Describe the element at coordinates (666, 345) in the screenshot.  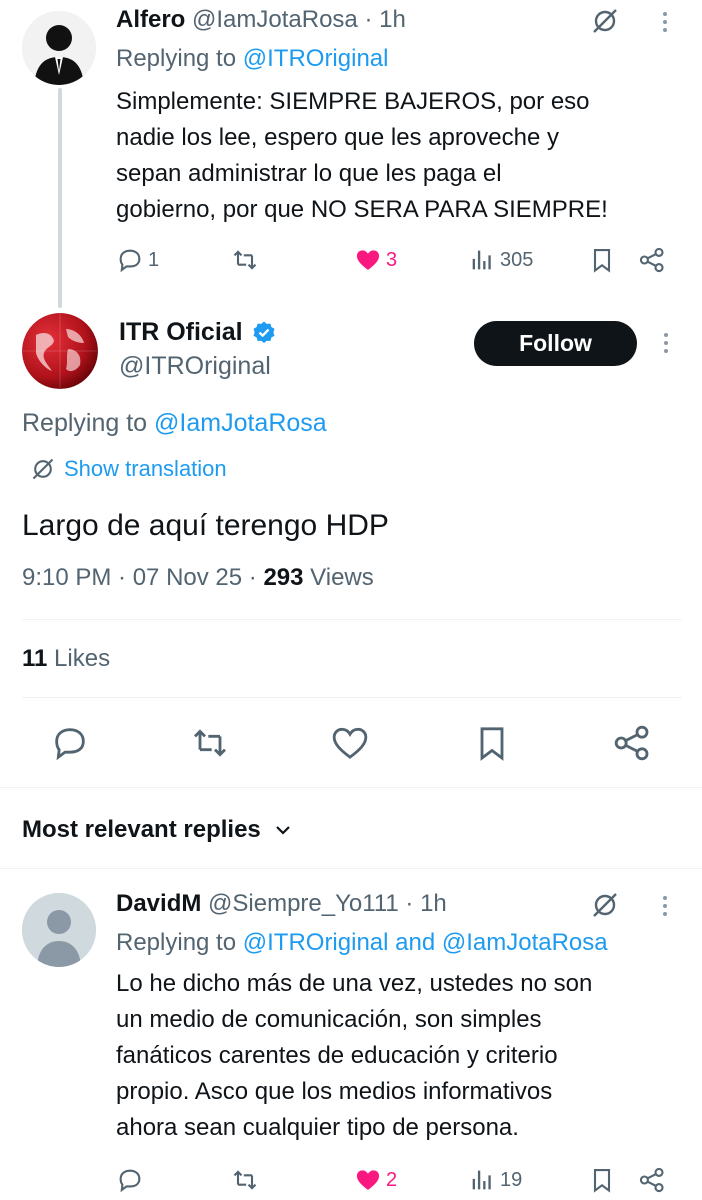
I see `main-more-icon` at that location.